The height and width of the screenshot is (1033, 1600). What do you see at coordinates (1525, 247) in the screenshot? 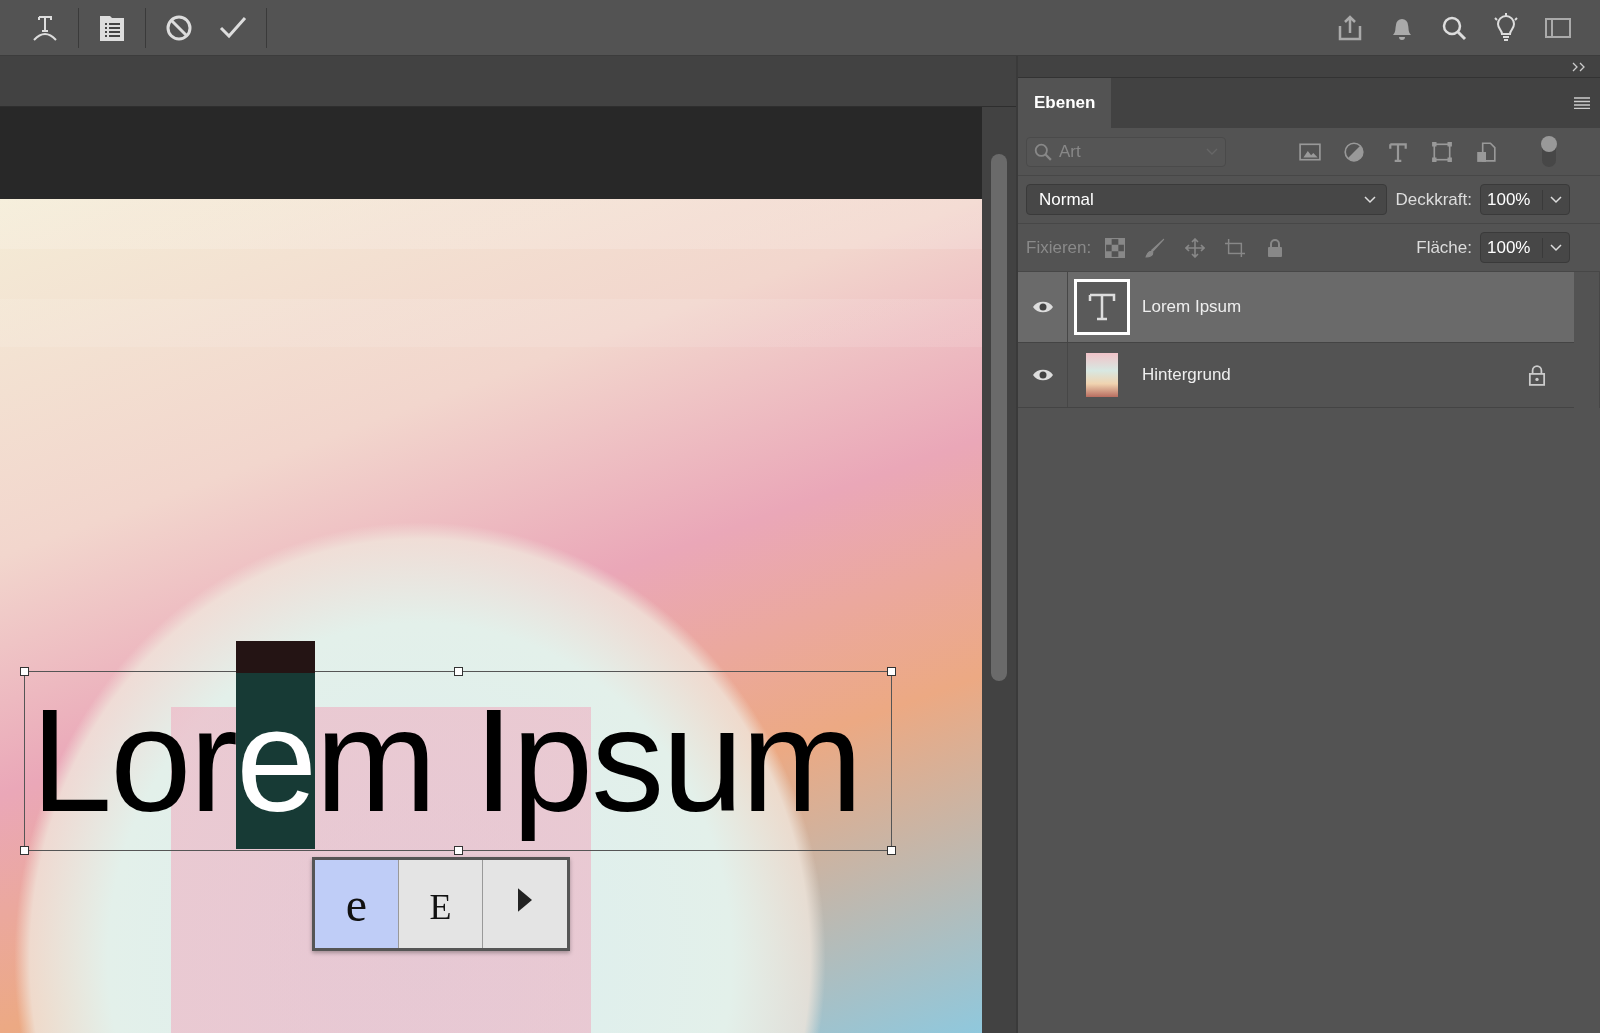
I see `fill-field: 100%` at bounding box center [1525, 247].